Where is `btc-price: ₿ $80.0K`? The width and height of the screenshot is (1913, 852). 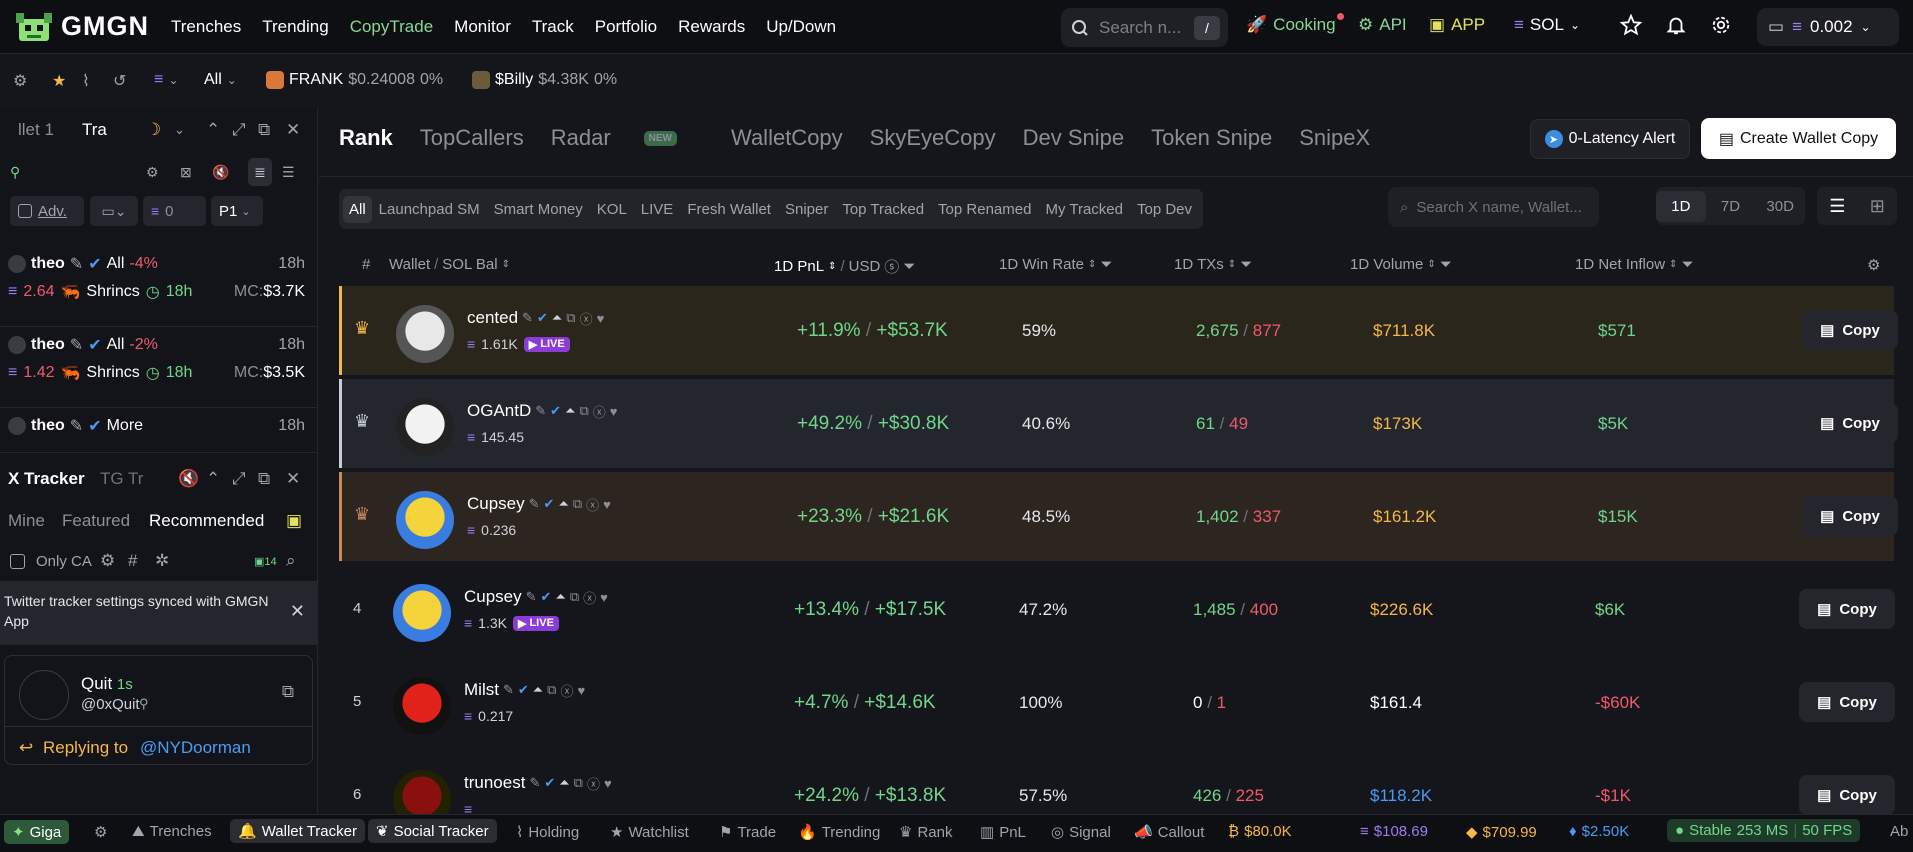
btc-price: ₿ $80.0K is located at coordinates (1260, 831).